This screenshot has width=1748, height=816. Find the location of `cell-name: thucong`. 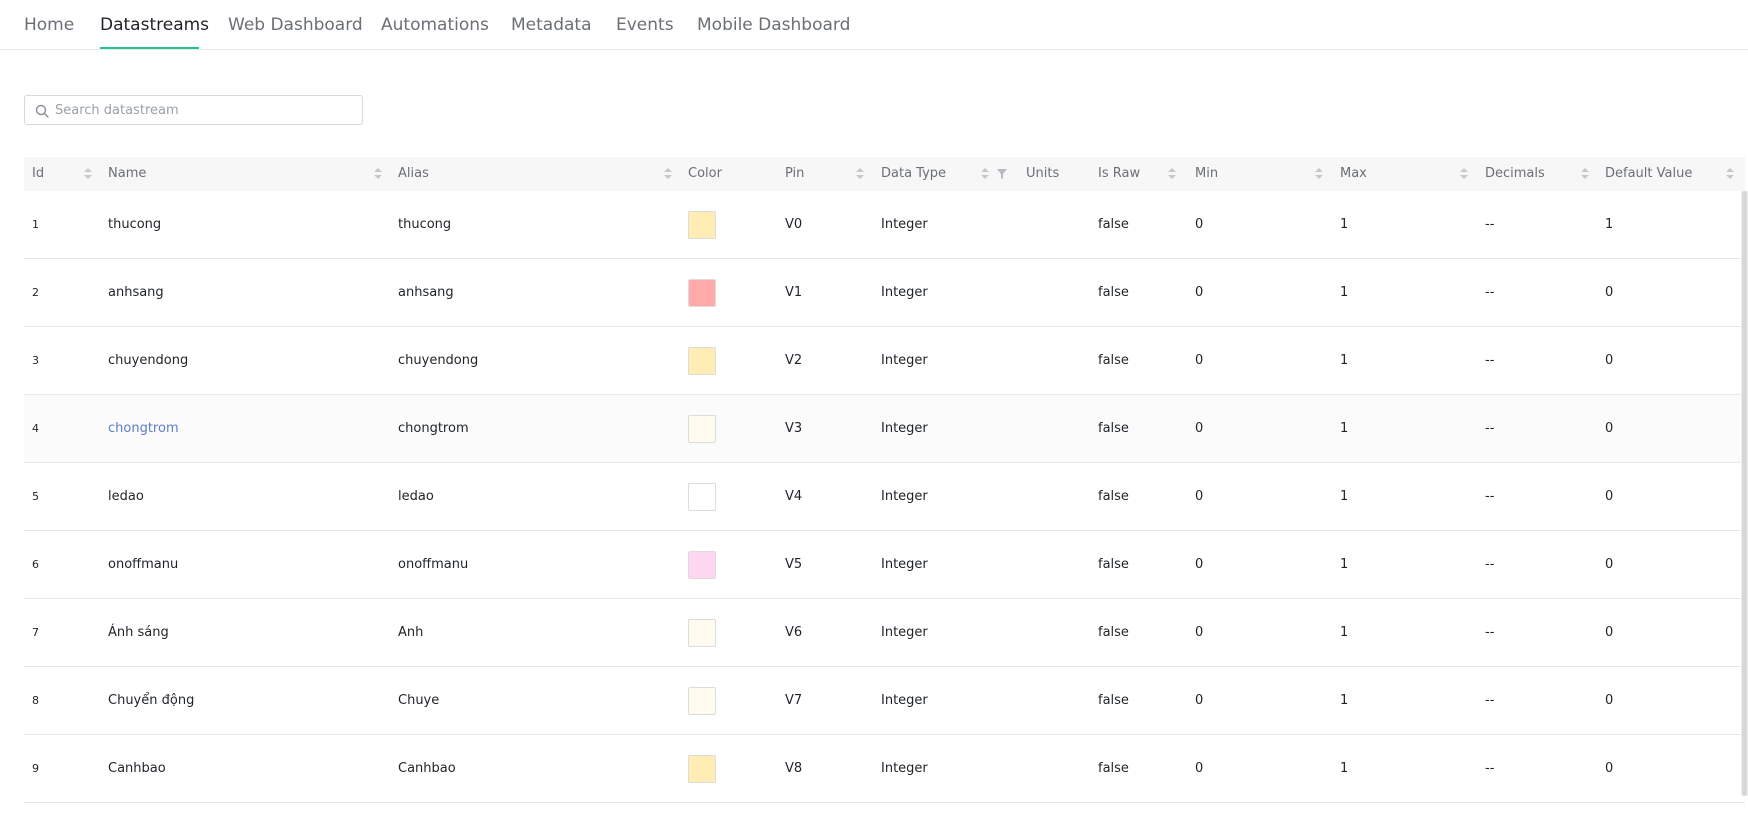

cell-name: thucong is located at coordinates (134, 224).